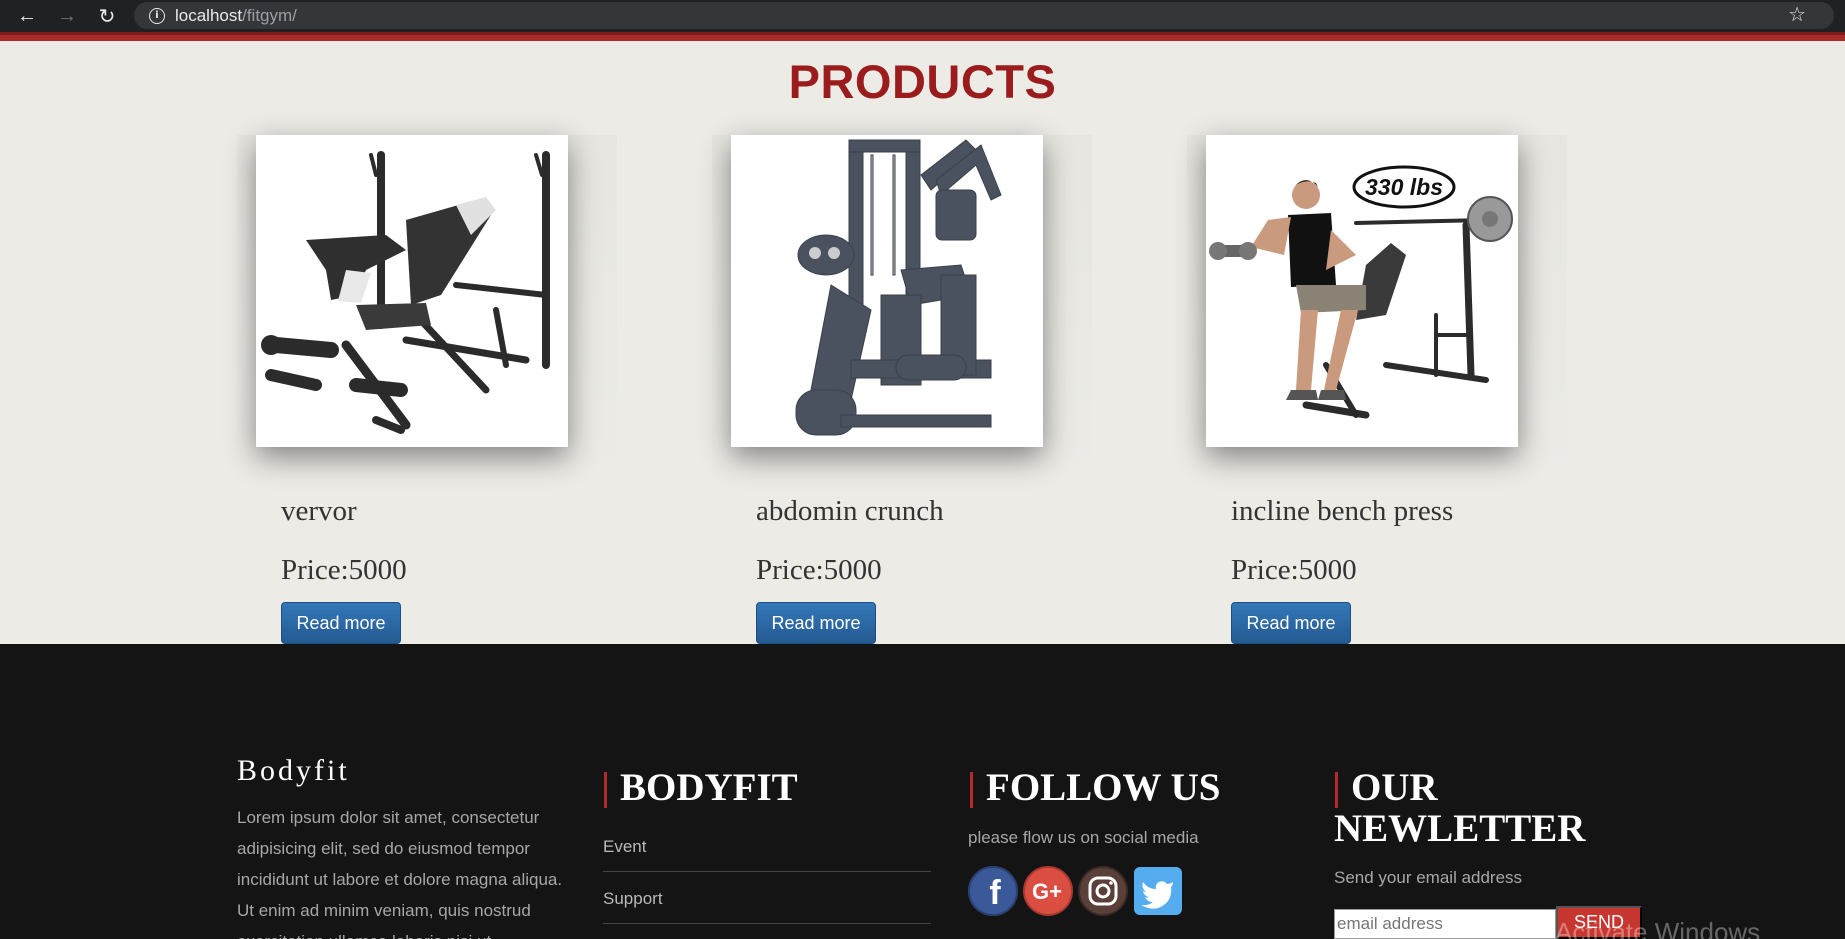 Image resolution: width=1845 pixels, height=939 pixels. What do you see at coordinates (1342, 511) in the screenshot?
I see `product-name: incline bench press` at bounding box center [1342, 511].